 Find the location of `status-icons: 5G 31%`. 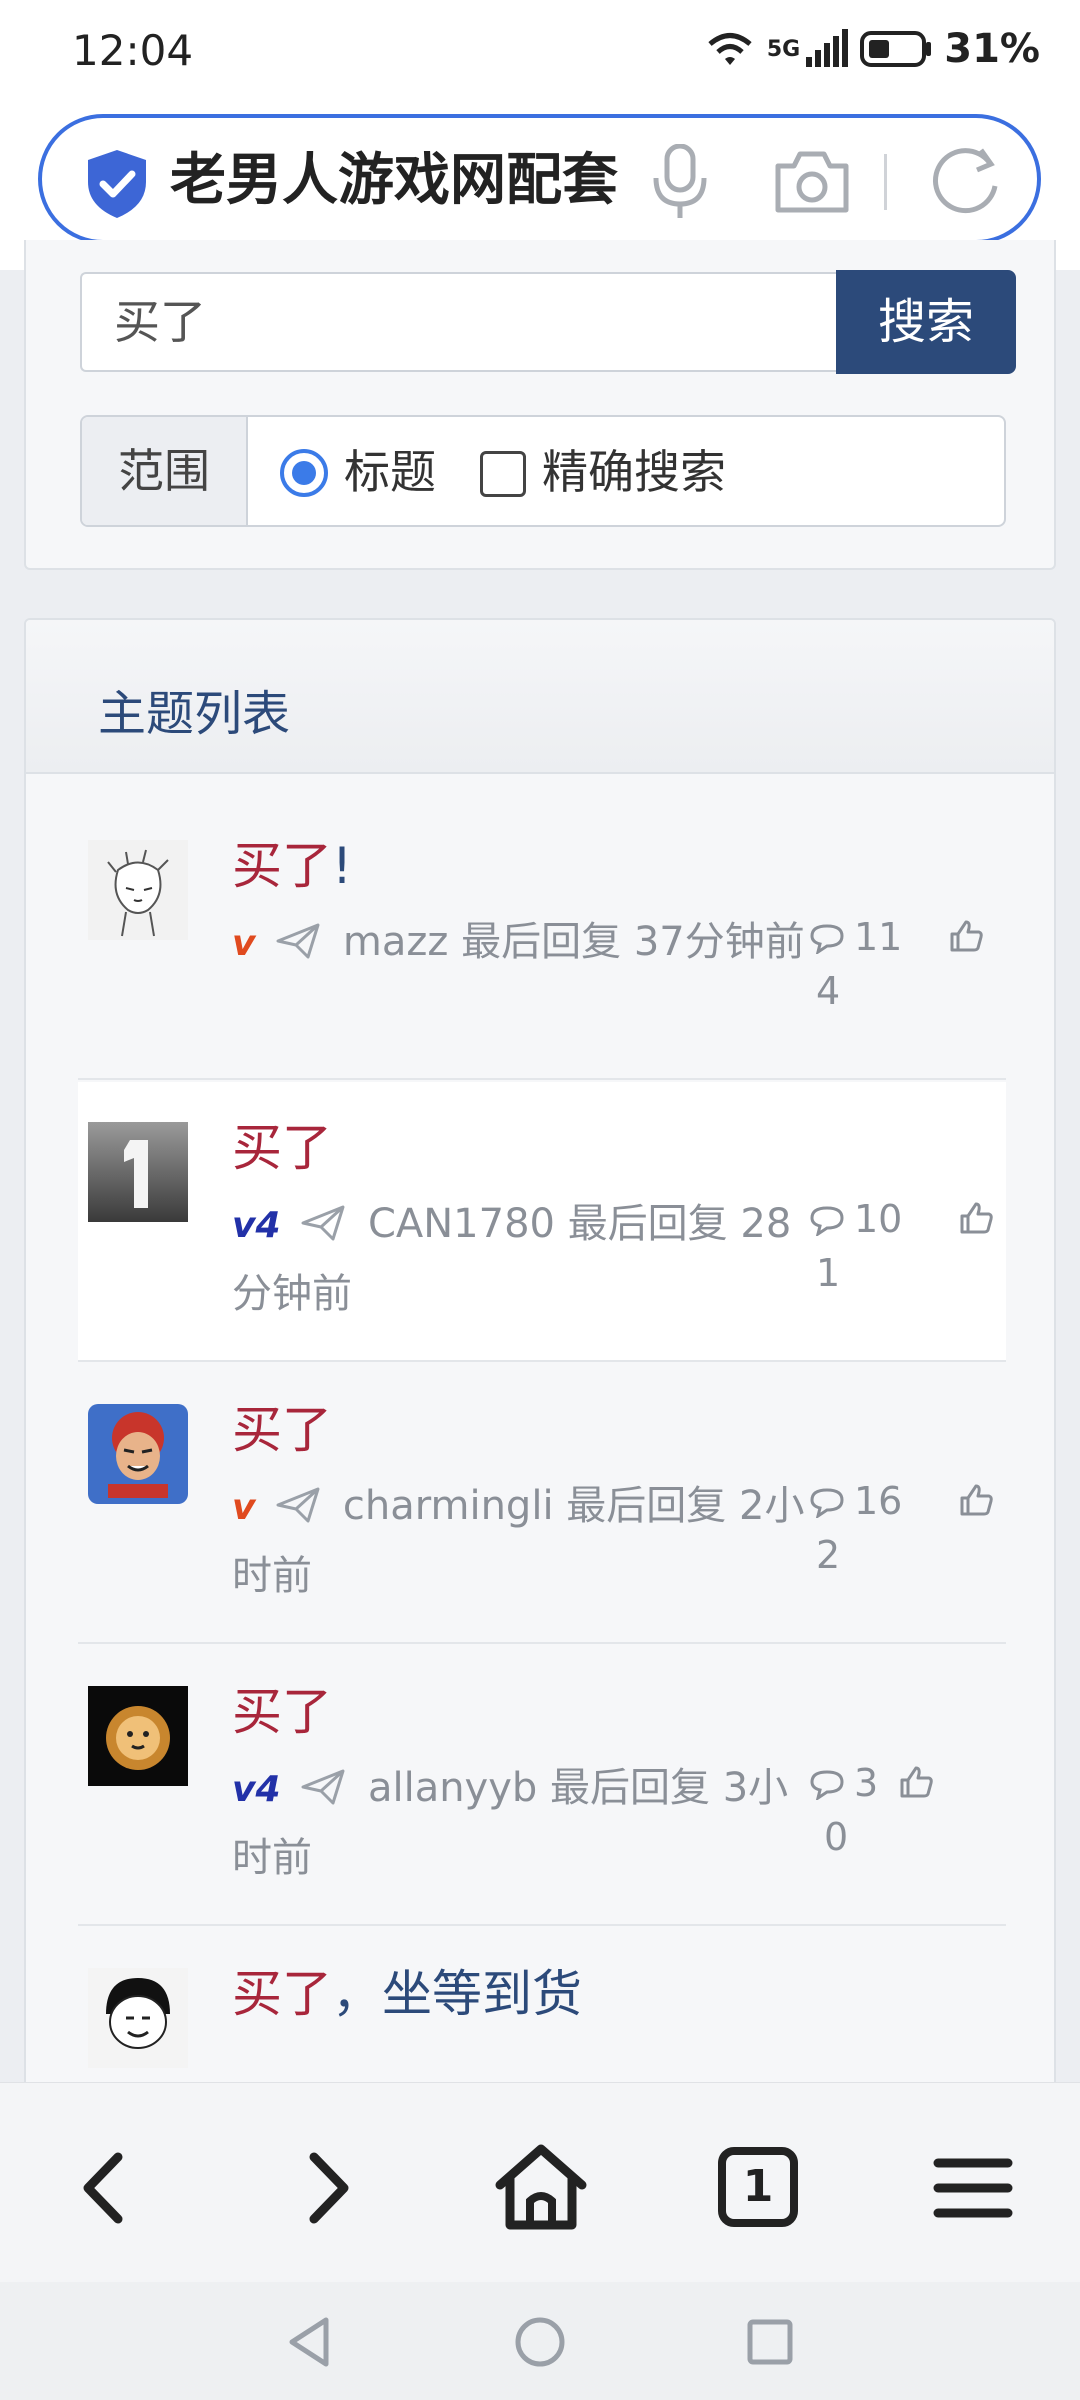

status-icons: 5G 31% is located at coordinates (872, 49).